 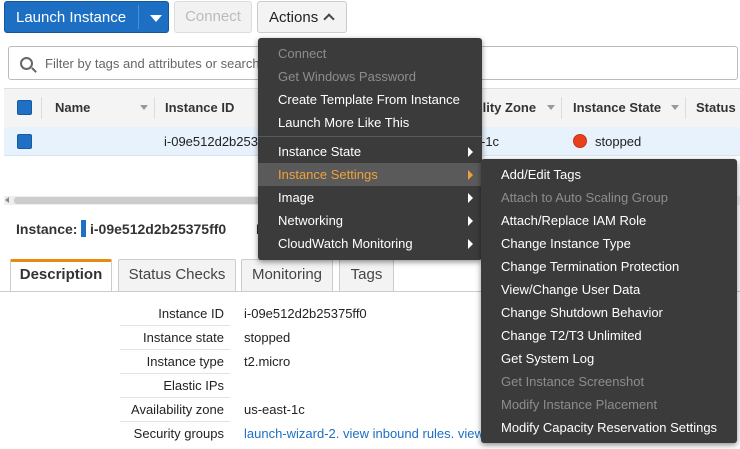 I want to click on menu-item-label: Instance Settings, so click(x=328, y=174).